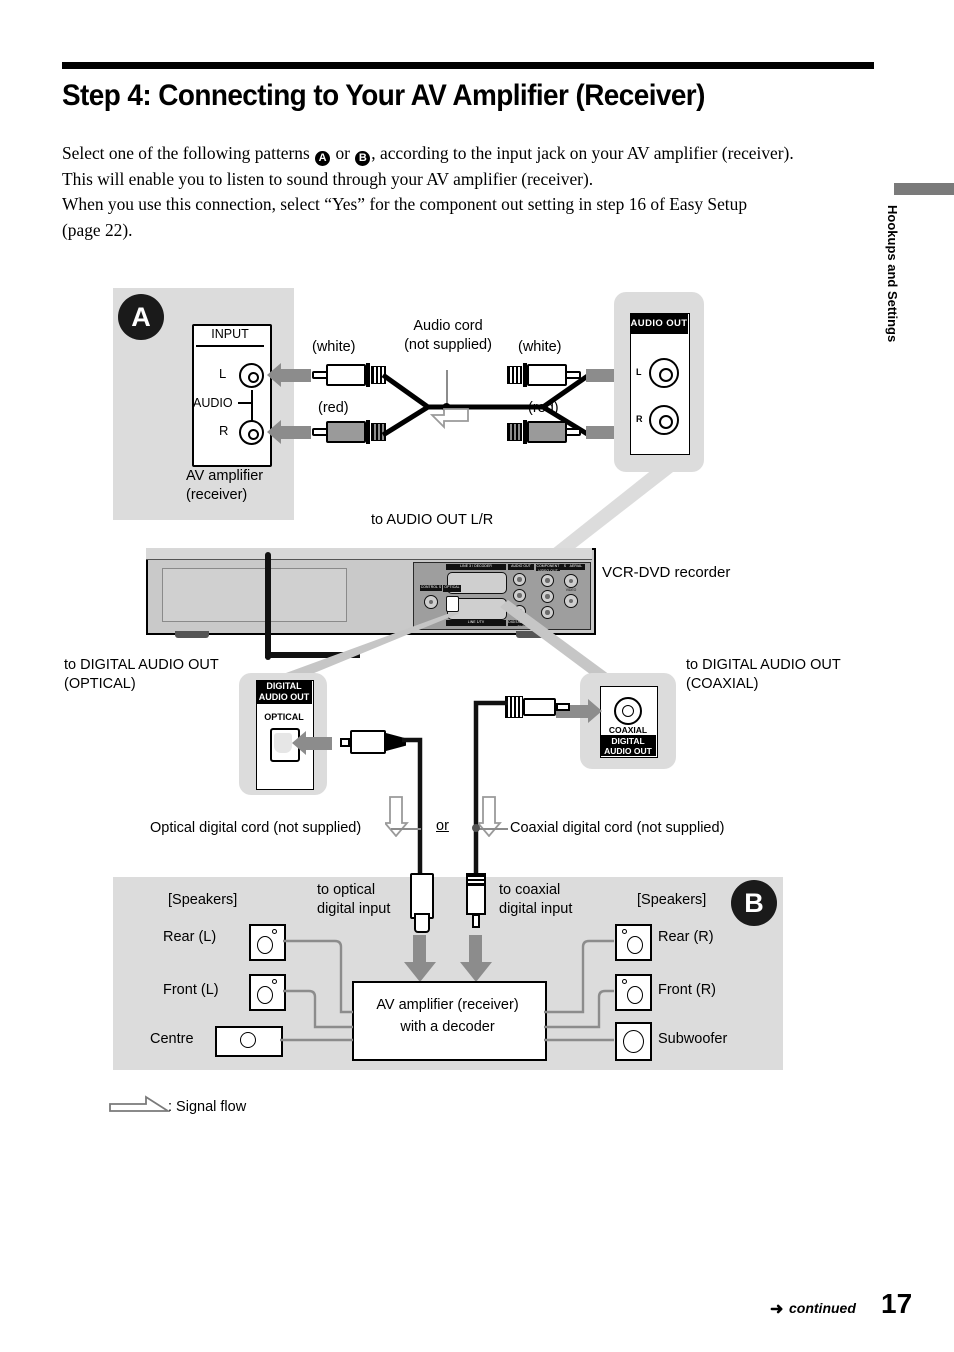 This screenshot has width=954, height=1352. What do you see at coordinates (448, 345) in the screenshot?
I see `audio-cord-supply: (not supplied)` at bounding box center [448, 345].